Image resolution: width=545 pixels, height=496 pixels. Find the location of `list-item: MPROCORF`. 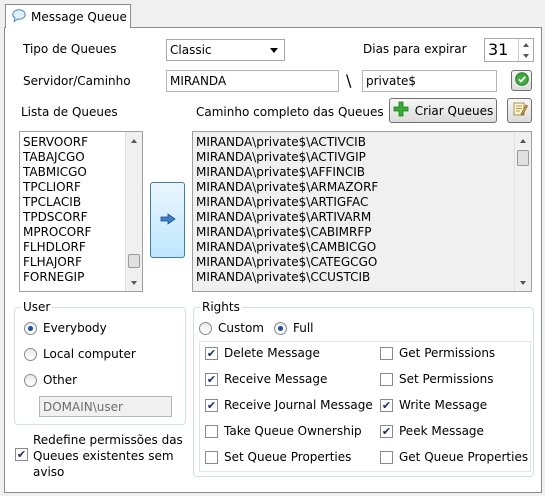

list-item: MPROCORF is located at coordinates (81, 232).